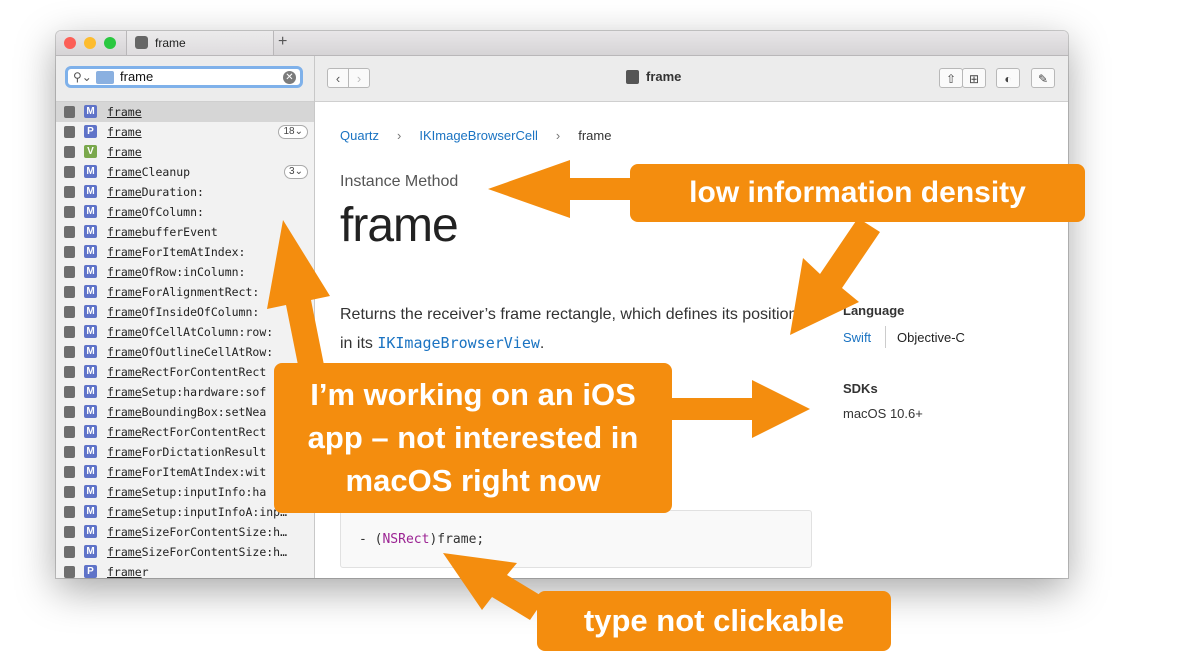 The width and height of the screenshot is (1200, 658). I want to click on clear-search-icon: ✕, so click(289, 77).